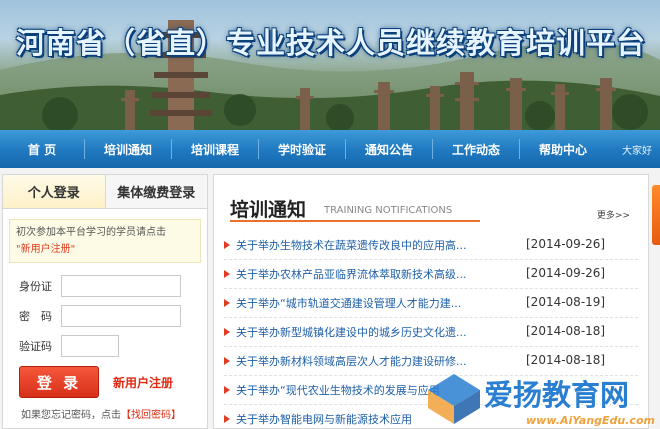 The image size is (660, 429). I want to click on nav-greeting: 大家好, so click(637, 151).